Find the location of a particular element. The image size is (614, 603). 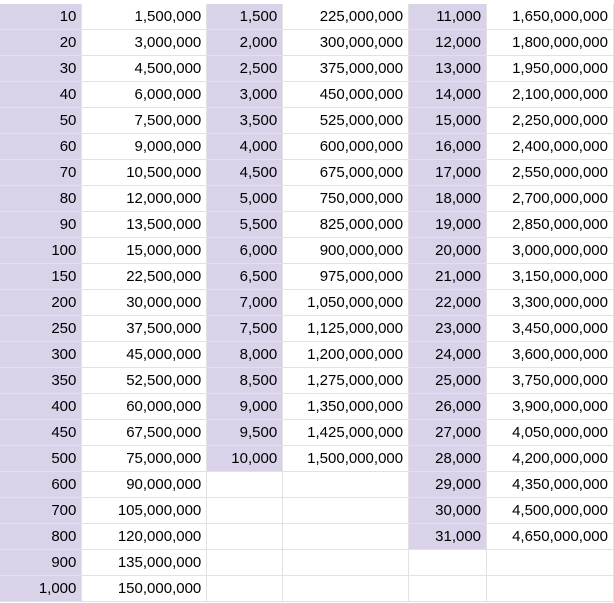

value-cell: 60,000,000 is located at coordinates (144, 406).